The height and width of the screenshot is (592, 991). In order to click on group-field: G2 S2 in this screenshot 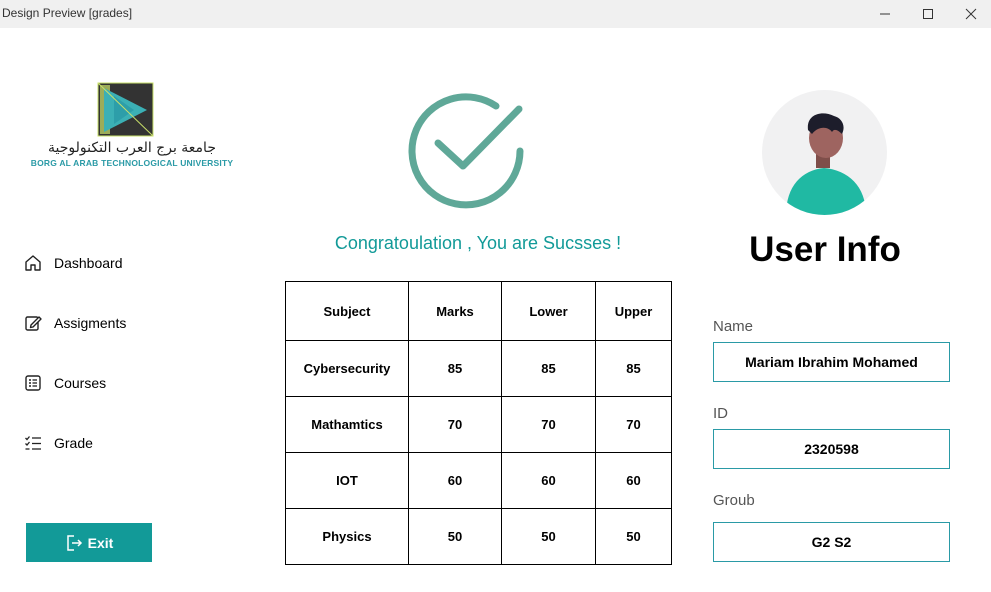, I will do `click(831, 542)`.